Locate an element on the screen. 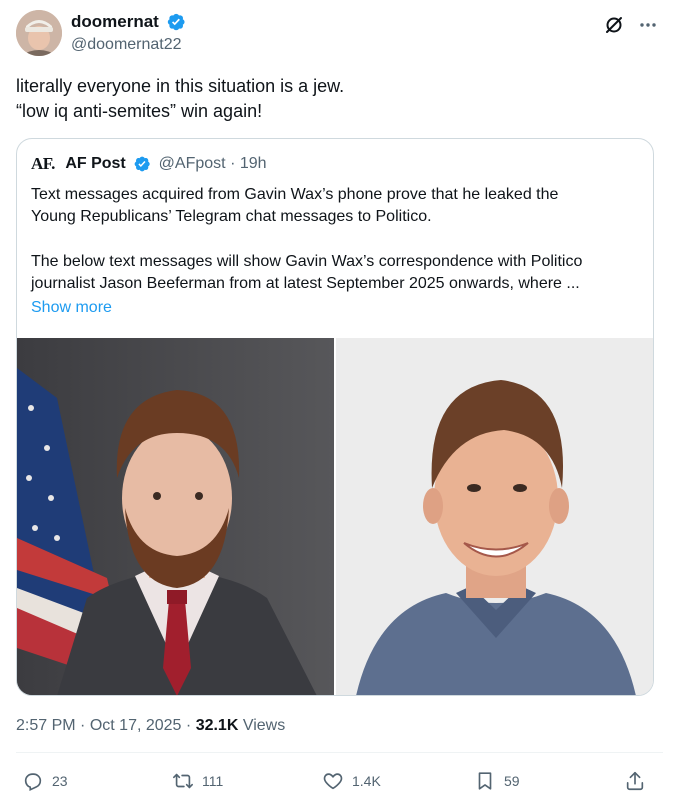 This screenshot has width=679, height=805. tweet-time: 2:57 PM is located at coordinates (46, 725).